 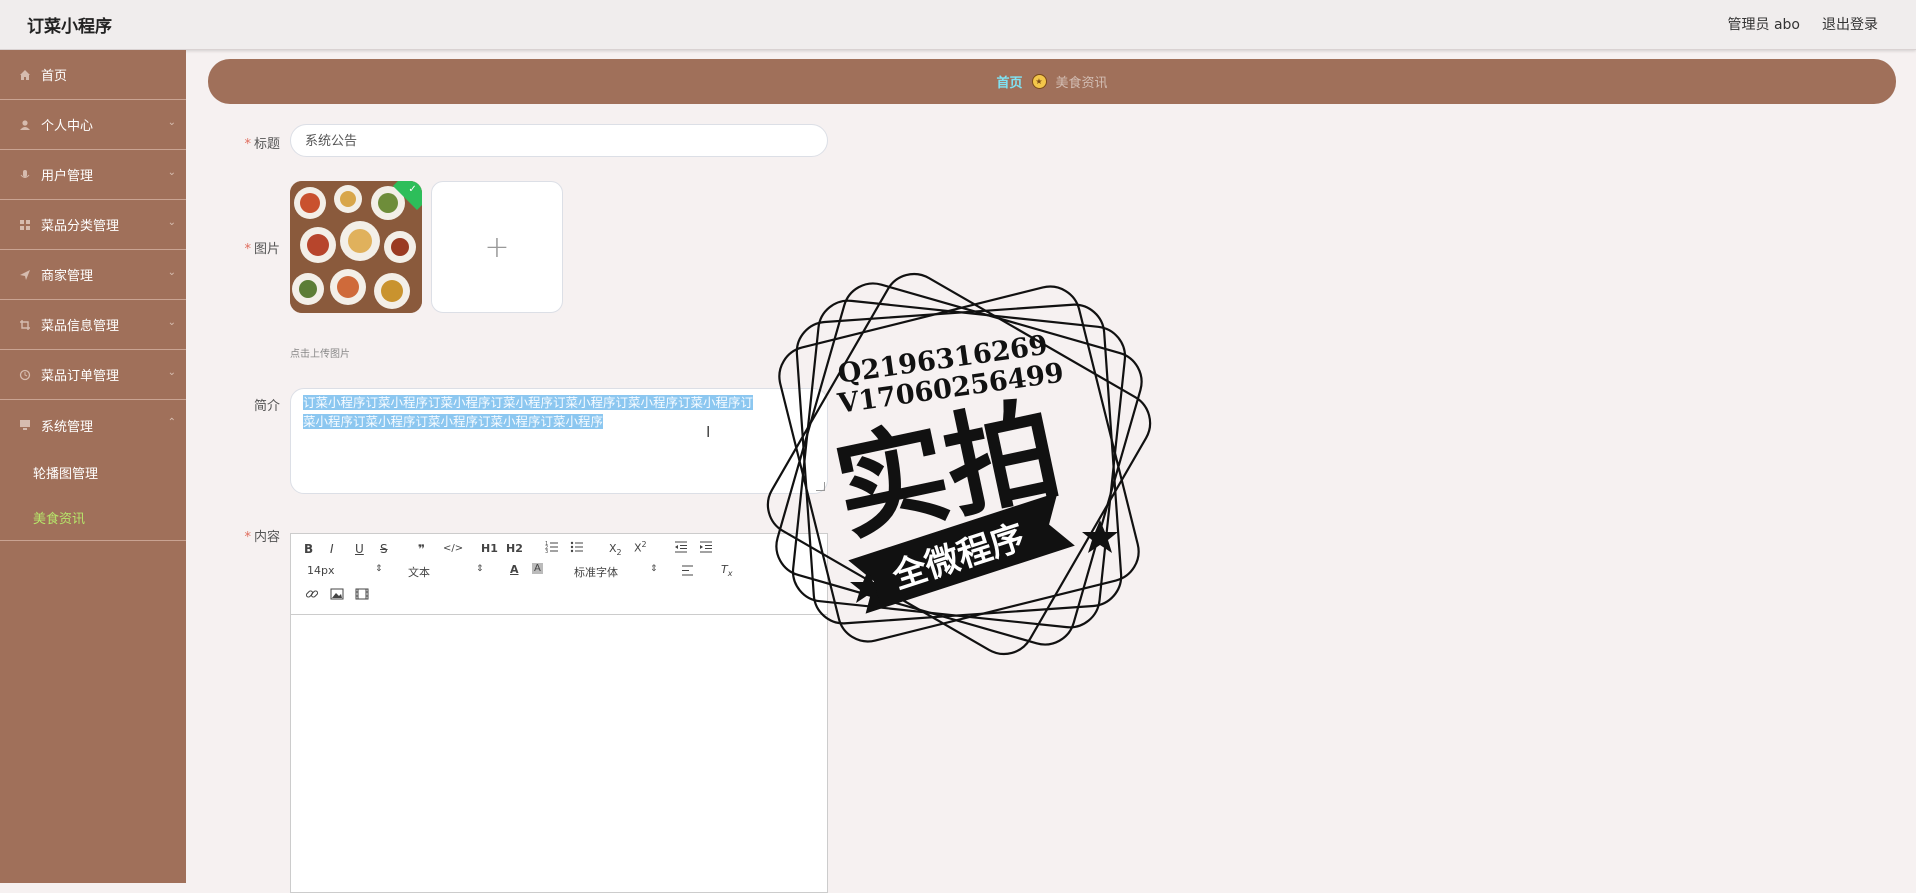 I want to click on paragraph-select: 文本, so click(x=419, y=572).